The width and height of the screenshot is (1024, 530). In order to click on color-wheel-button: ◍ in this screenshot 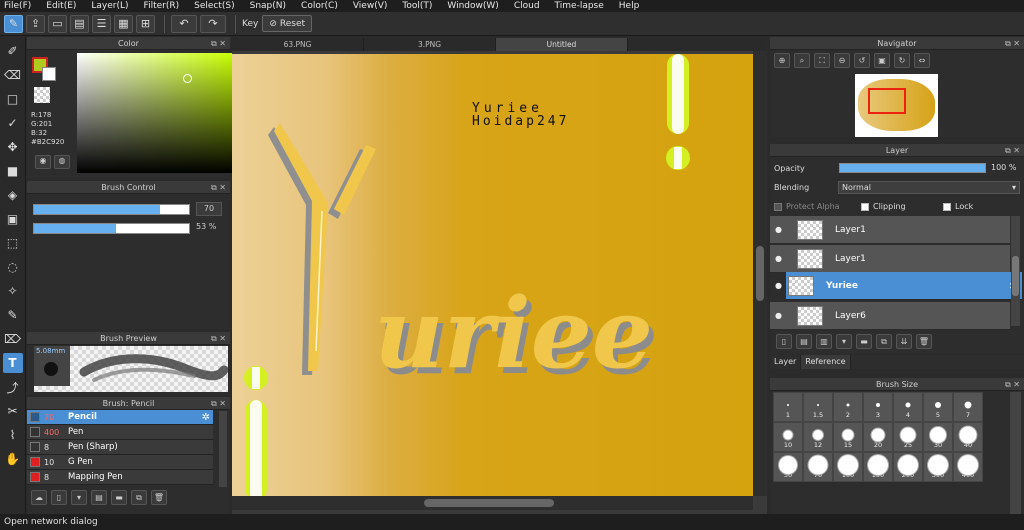, I will do `click(62, 162)`.